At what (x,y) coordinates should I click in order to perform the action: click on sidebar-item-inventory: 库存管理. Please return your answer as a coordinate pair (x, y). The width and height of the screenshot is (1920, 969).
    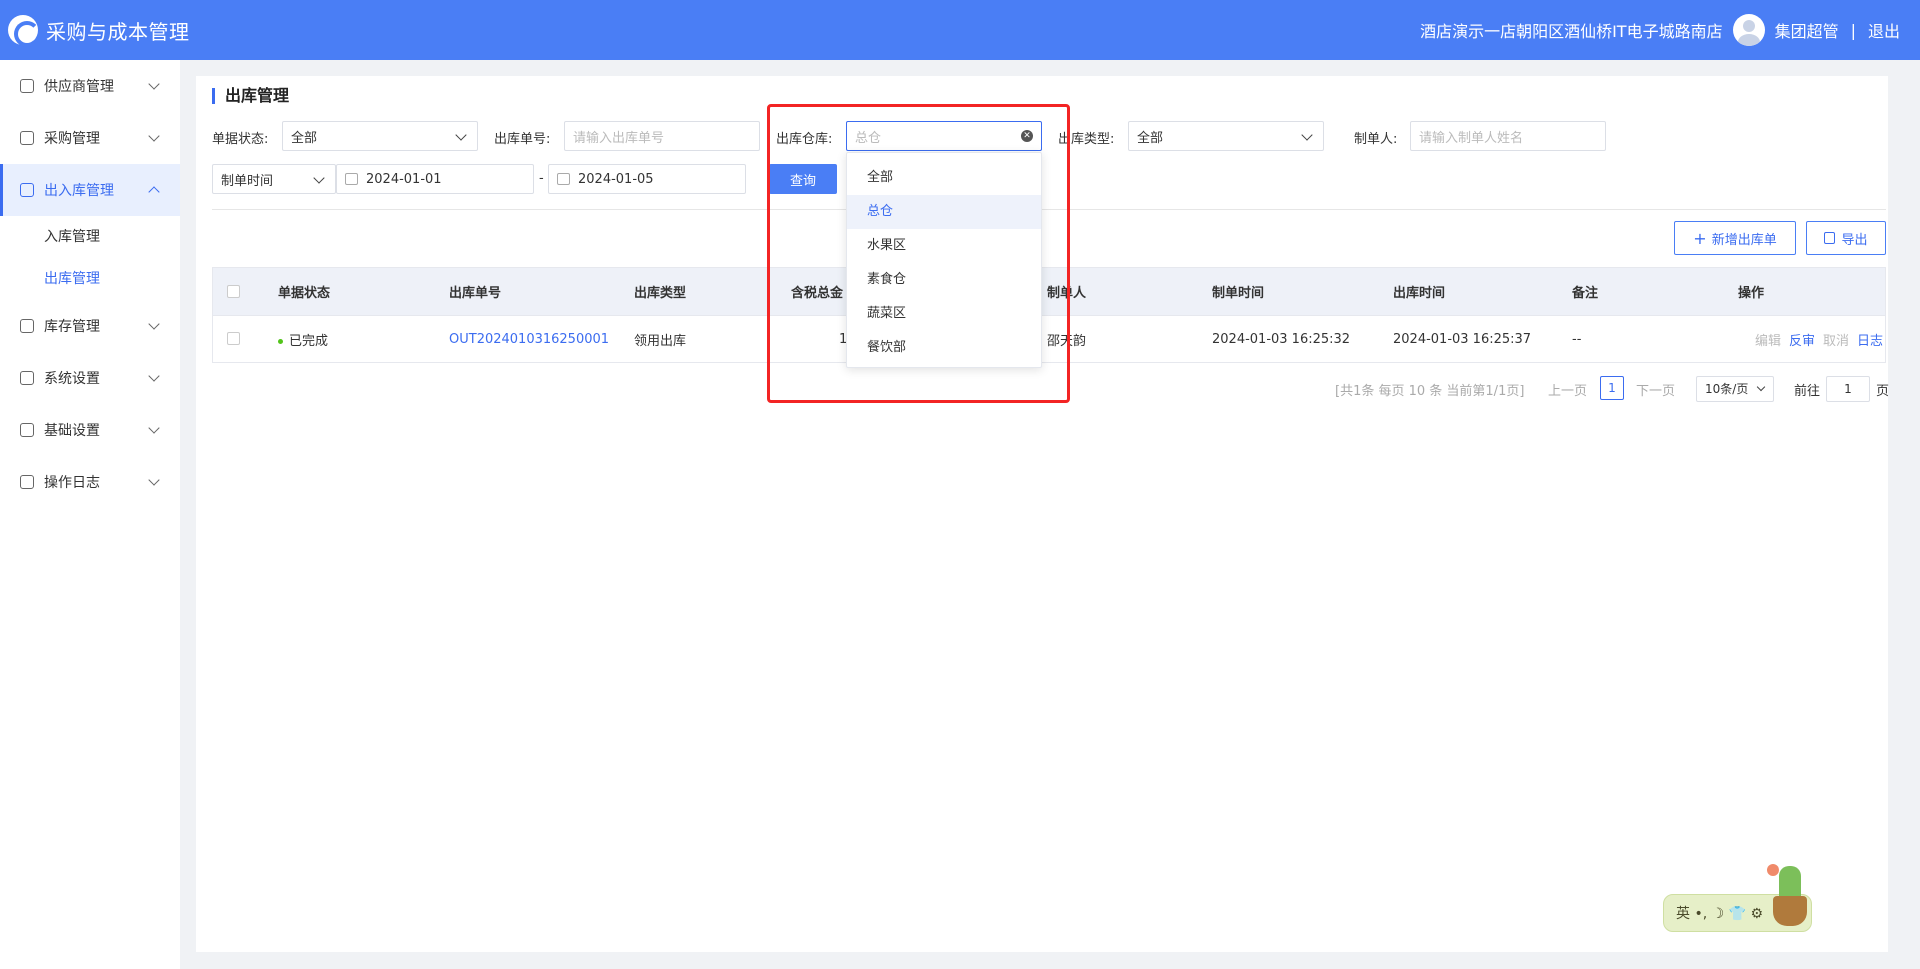
    Looking at the image, I should click on (90, 326).